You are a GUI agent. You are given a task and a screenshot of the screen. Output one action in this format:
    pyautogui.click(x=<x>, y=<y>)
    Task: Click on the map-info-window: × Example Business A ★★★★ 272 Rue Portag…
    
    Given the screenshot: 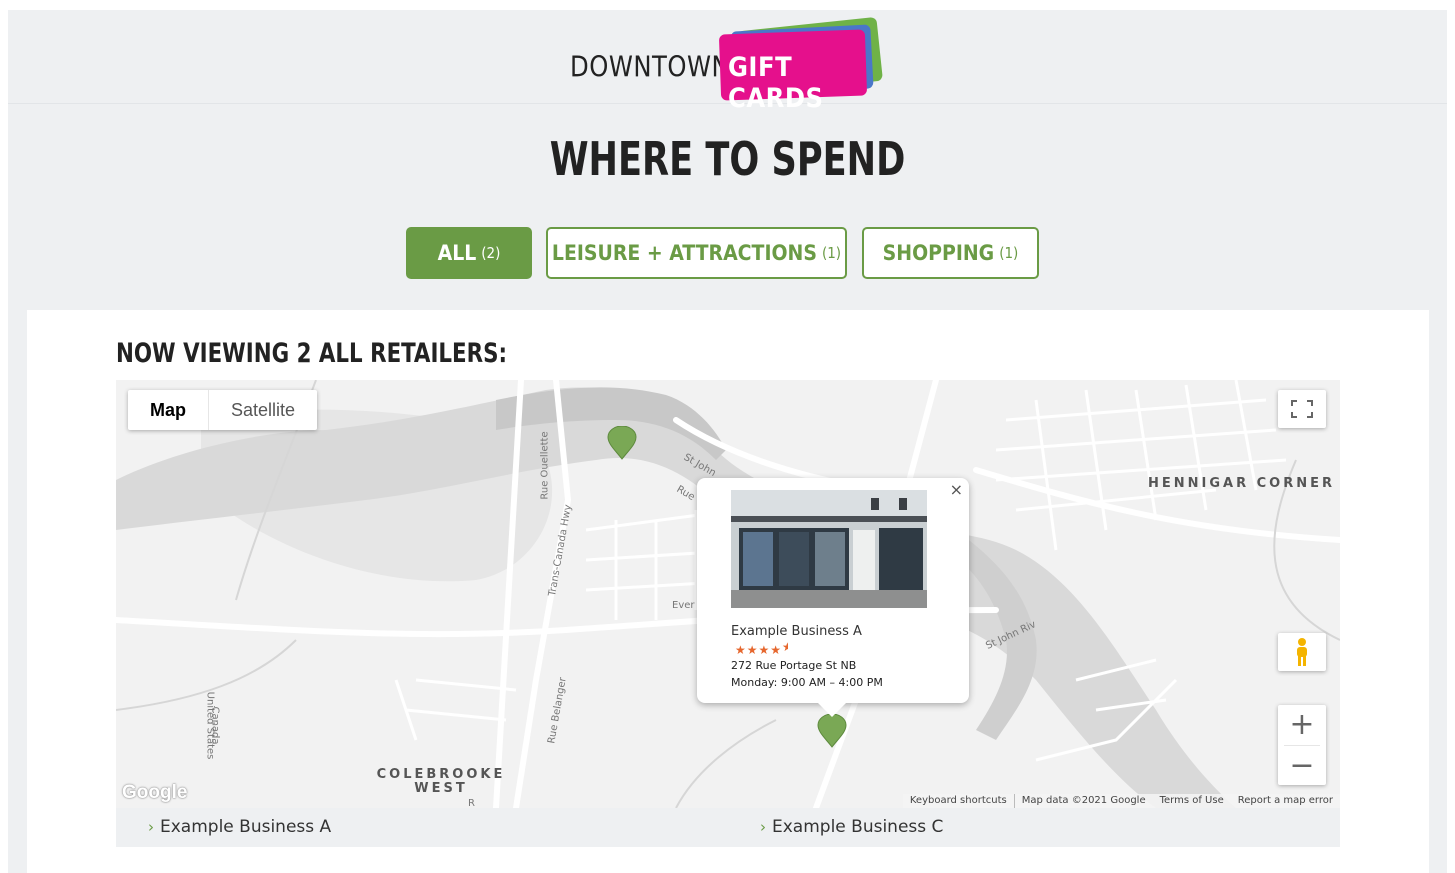 What is the action you would take?
    pyautogui.click(x=833, y=597)
    